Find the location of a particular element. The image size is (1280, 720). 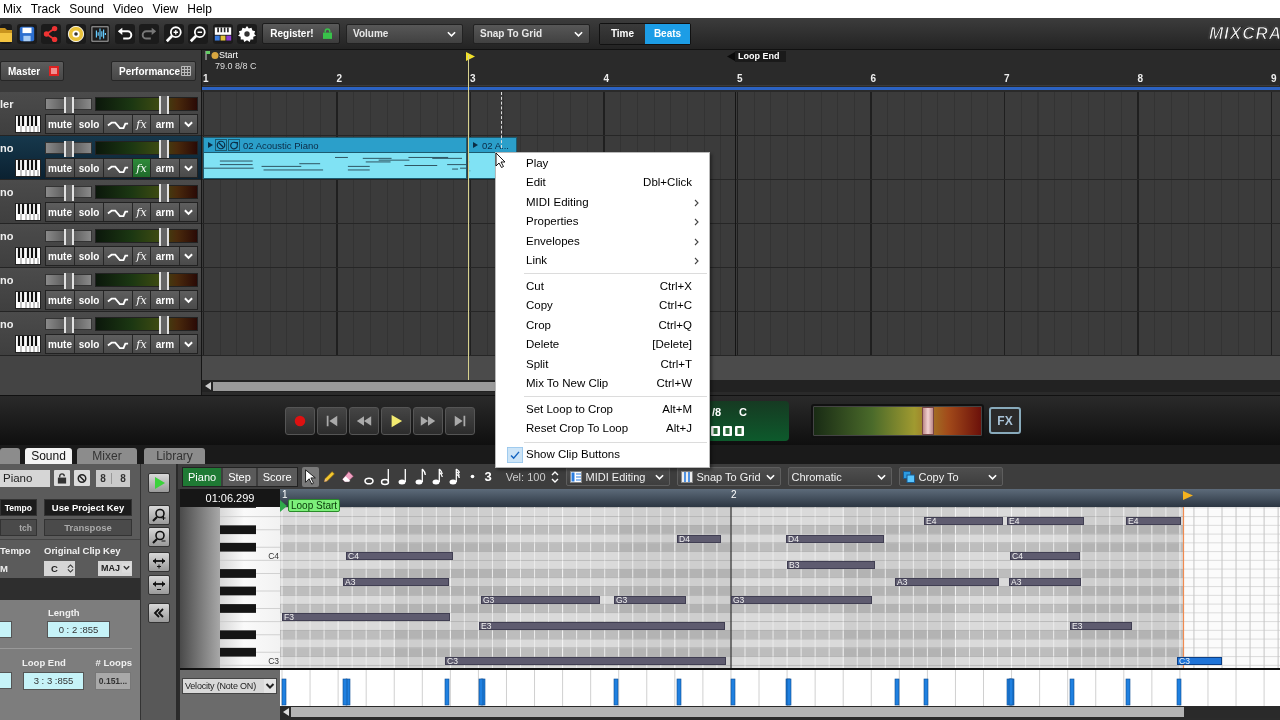

midi-note: F3 is located at coordinates (366, 617).